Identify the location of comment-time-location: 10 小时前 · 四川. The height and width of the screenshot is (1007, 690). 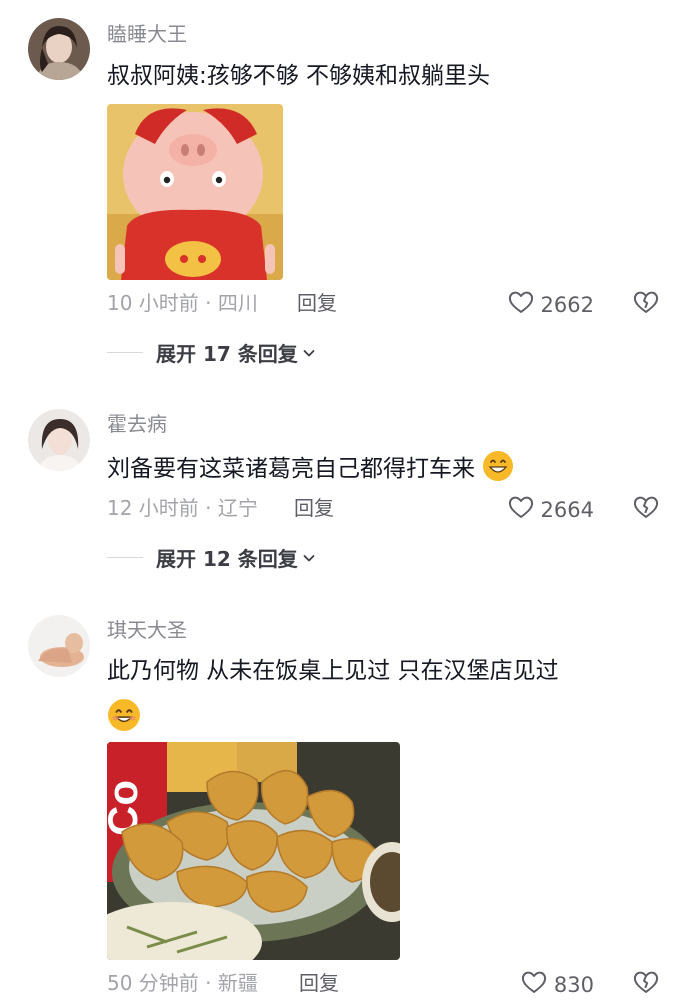
(182, 303).